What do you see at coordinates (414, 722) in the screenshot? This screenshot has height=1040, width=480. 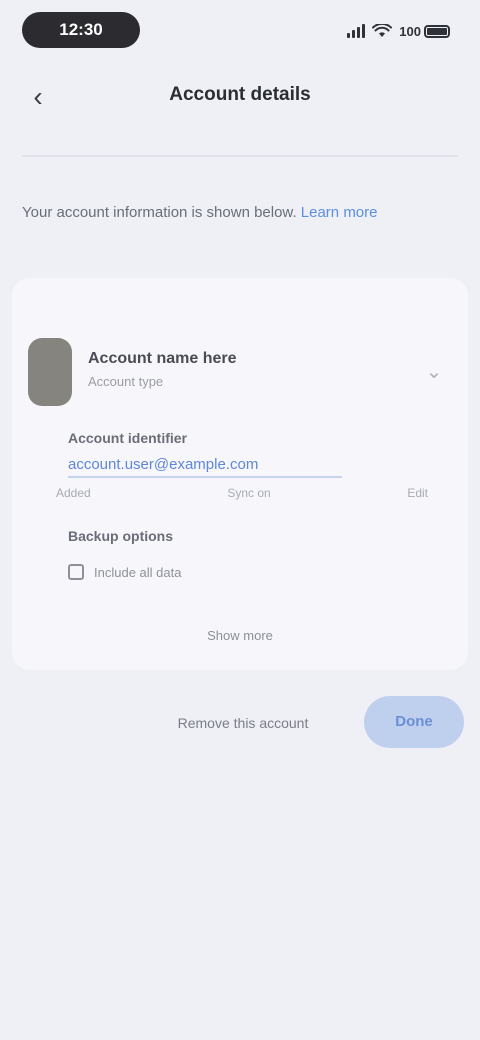 I see `done-button: Done` at bounding box center [414, 722].